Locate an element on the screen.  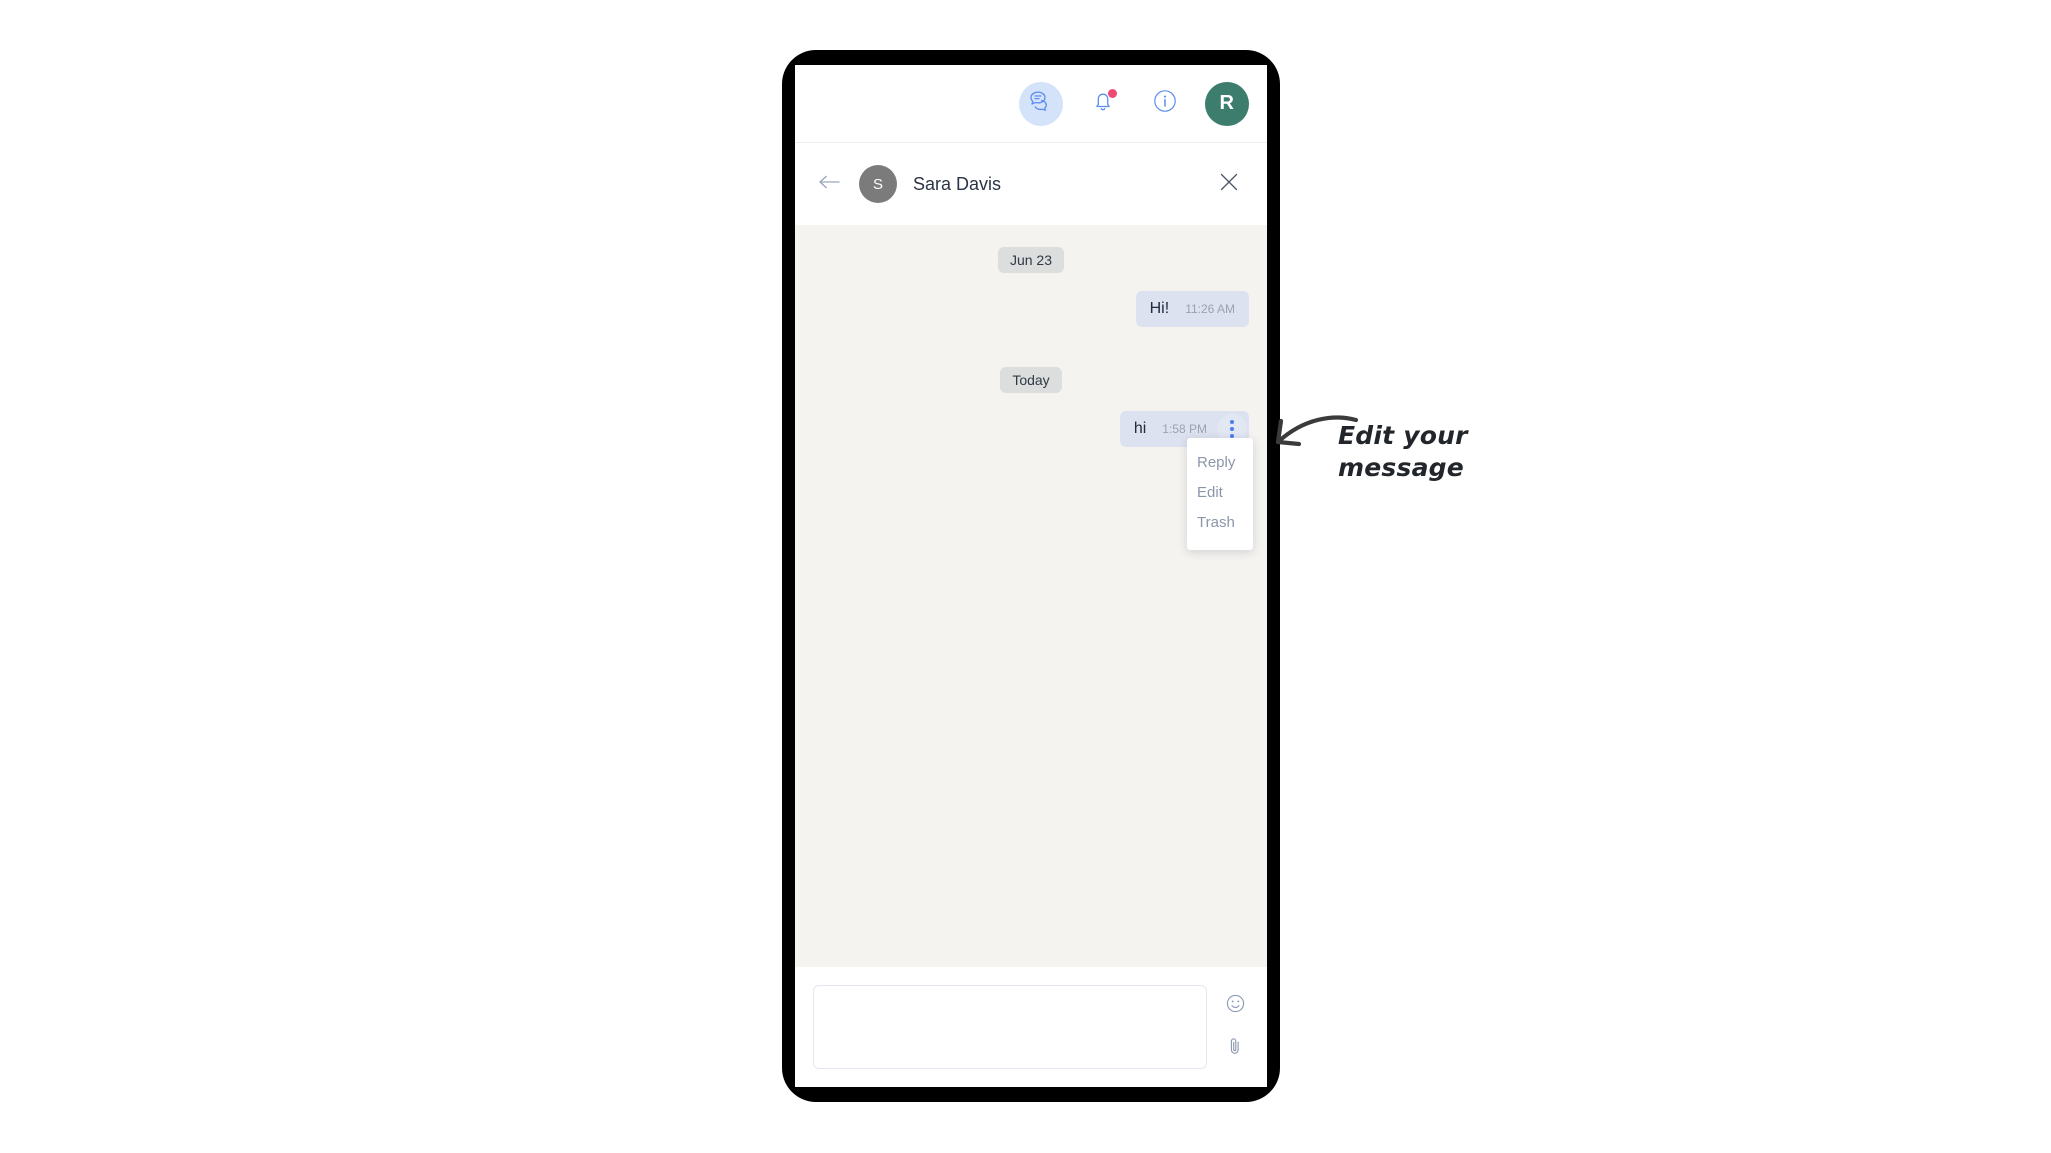
notification-badge-dot is located at coordinates (1112, 93).